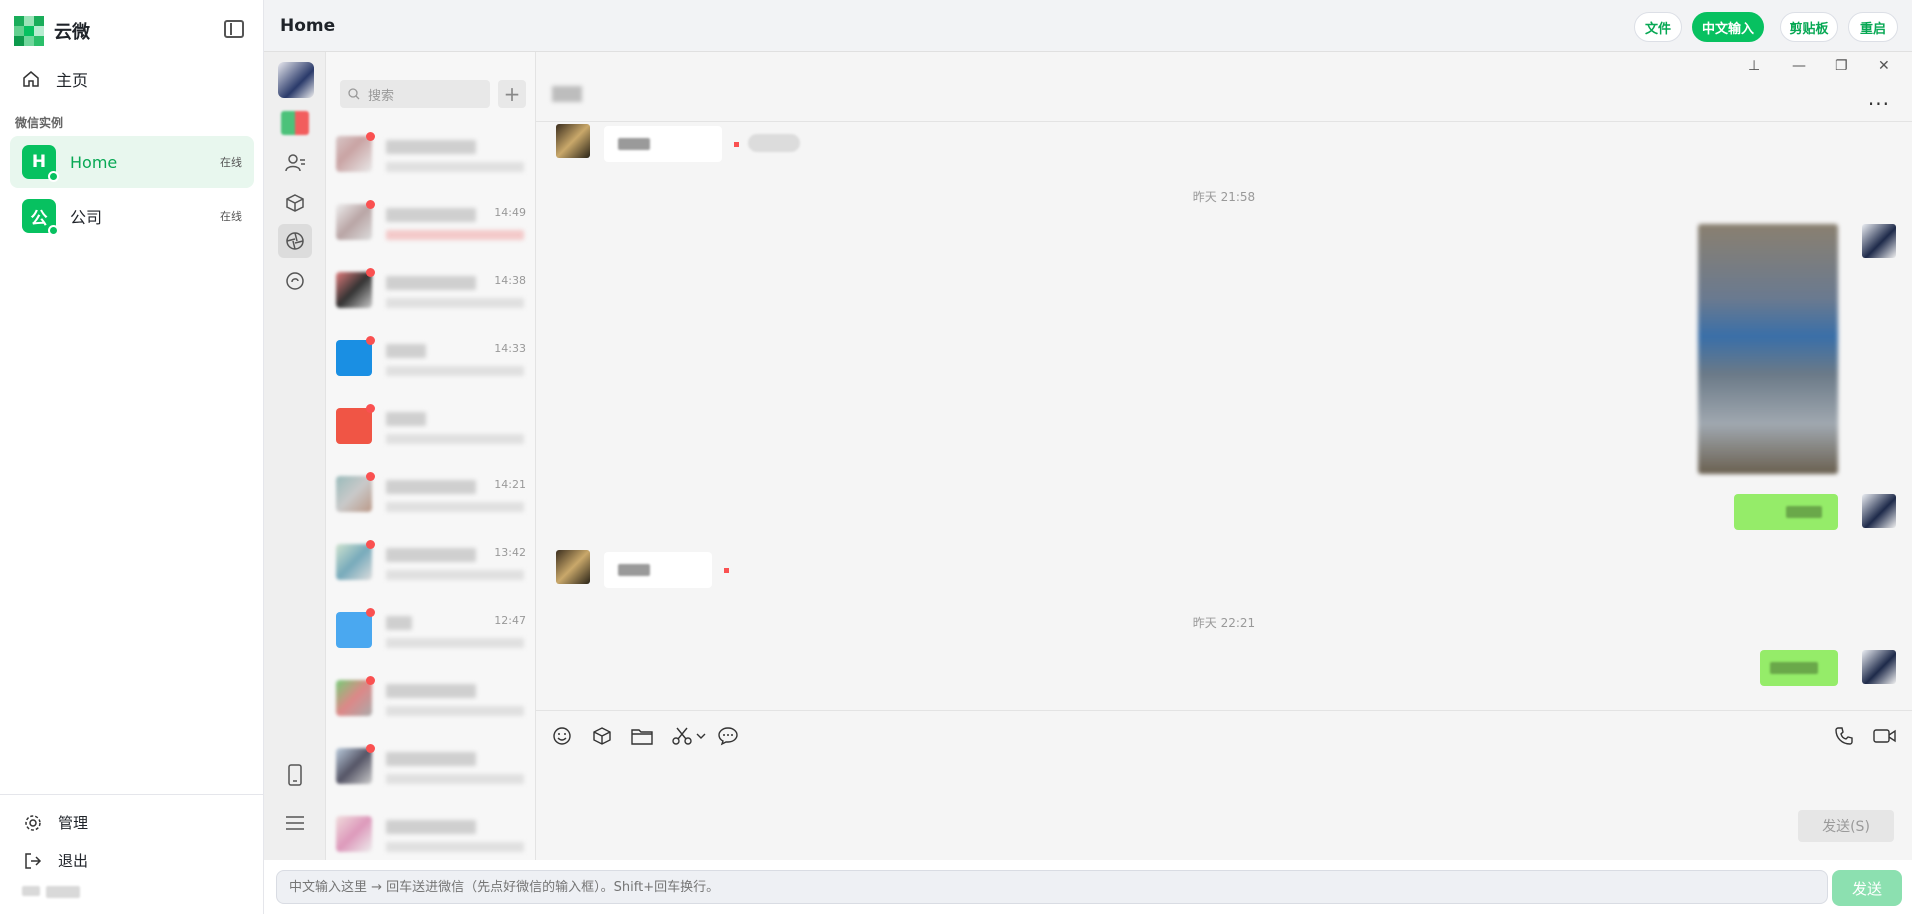  Describe the element at coordinates (1846, 826) in the screenshot. I see `wechat-send-button: 发送(S)` at that location.